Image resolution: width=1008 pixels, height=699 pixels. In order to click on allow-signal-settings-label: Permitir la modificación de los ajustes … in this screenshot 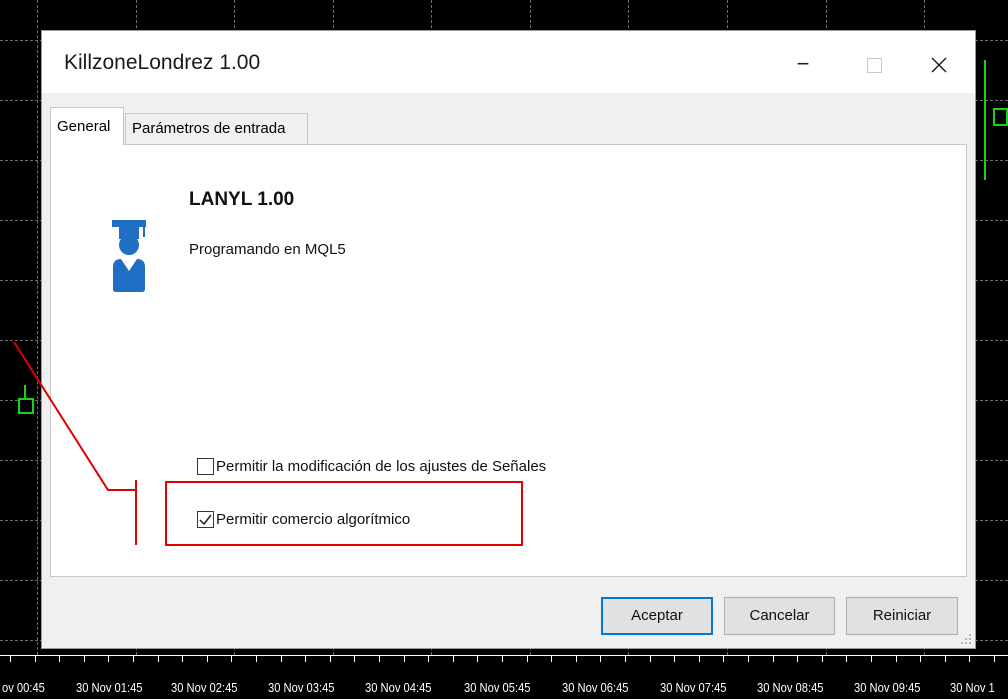, I will do `click(381, 466)`.